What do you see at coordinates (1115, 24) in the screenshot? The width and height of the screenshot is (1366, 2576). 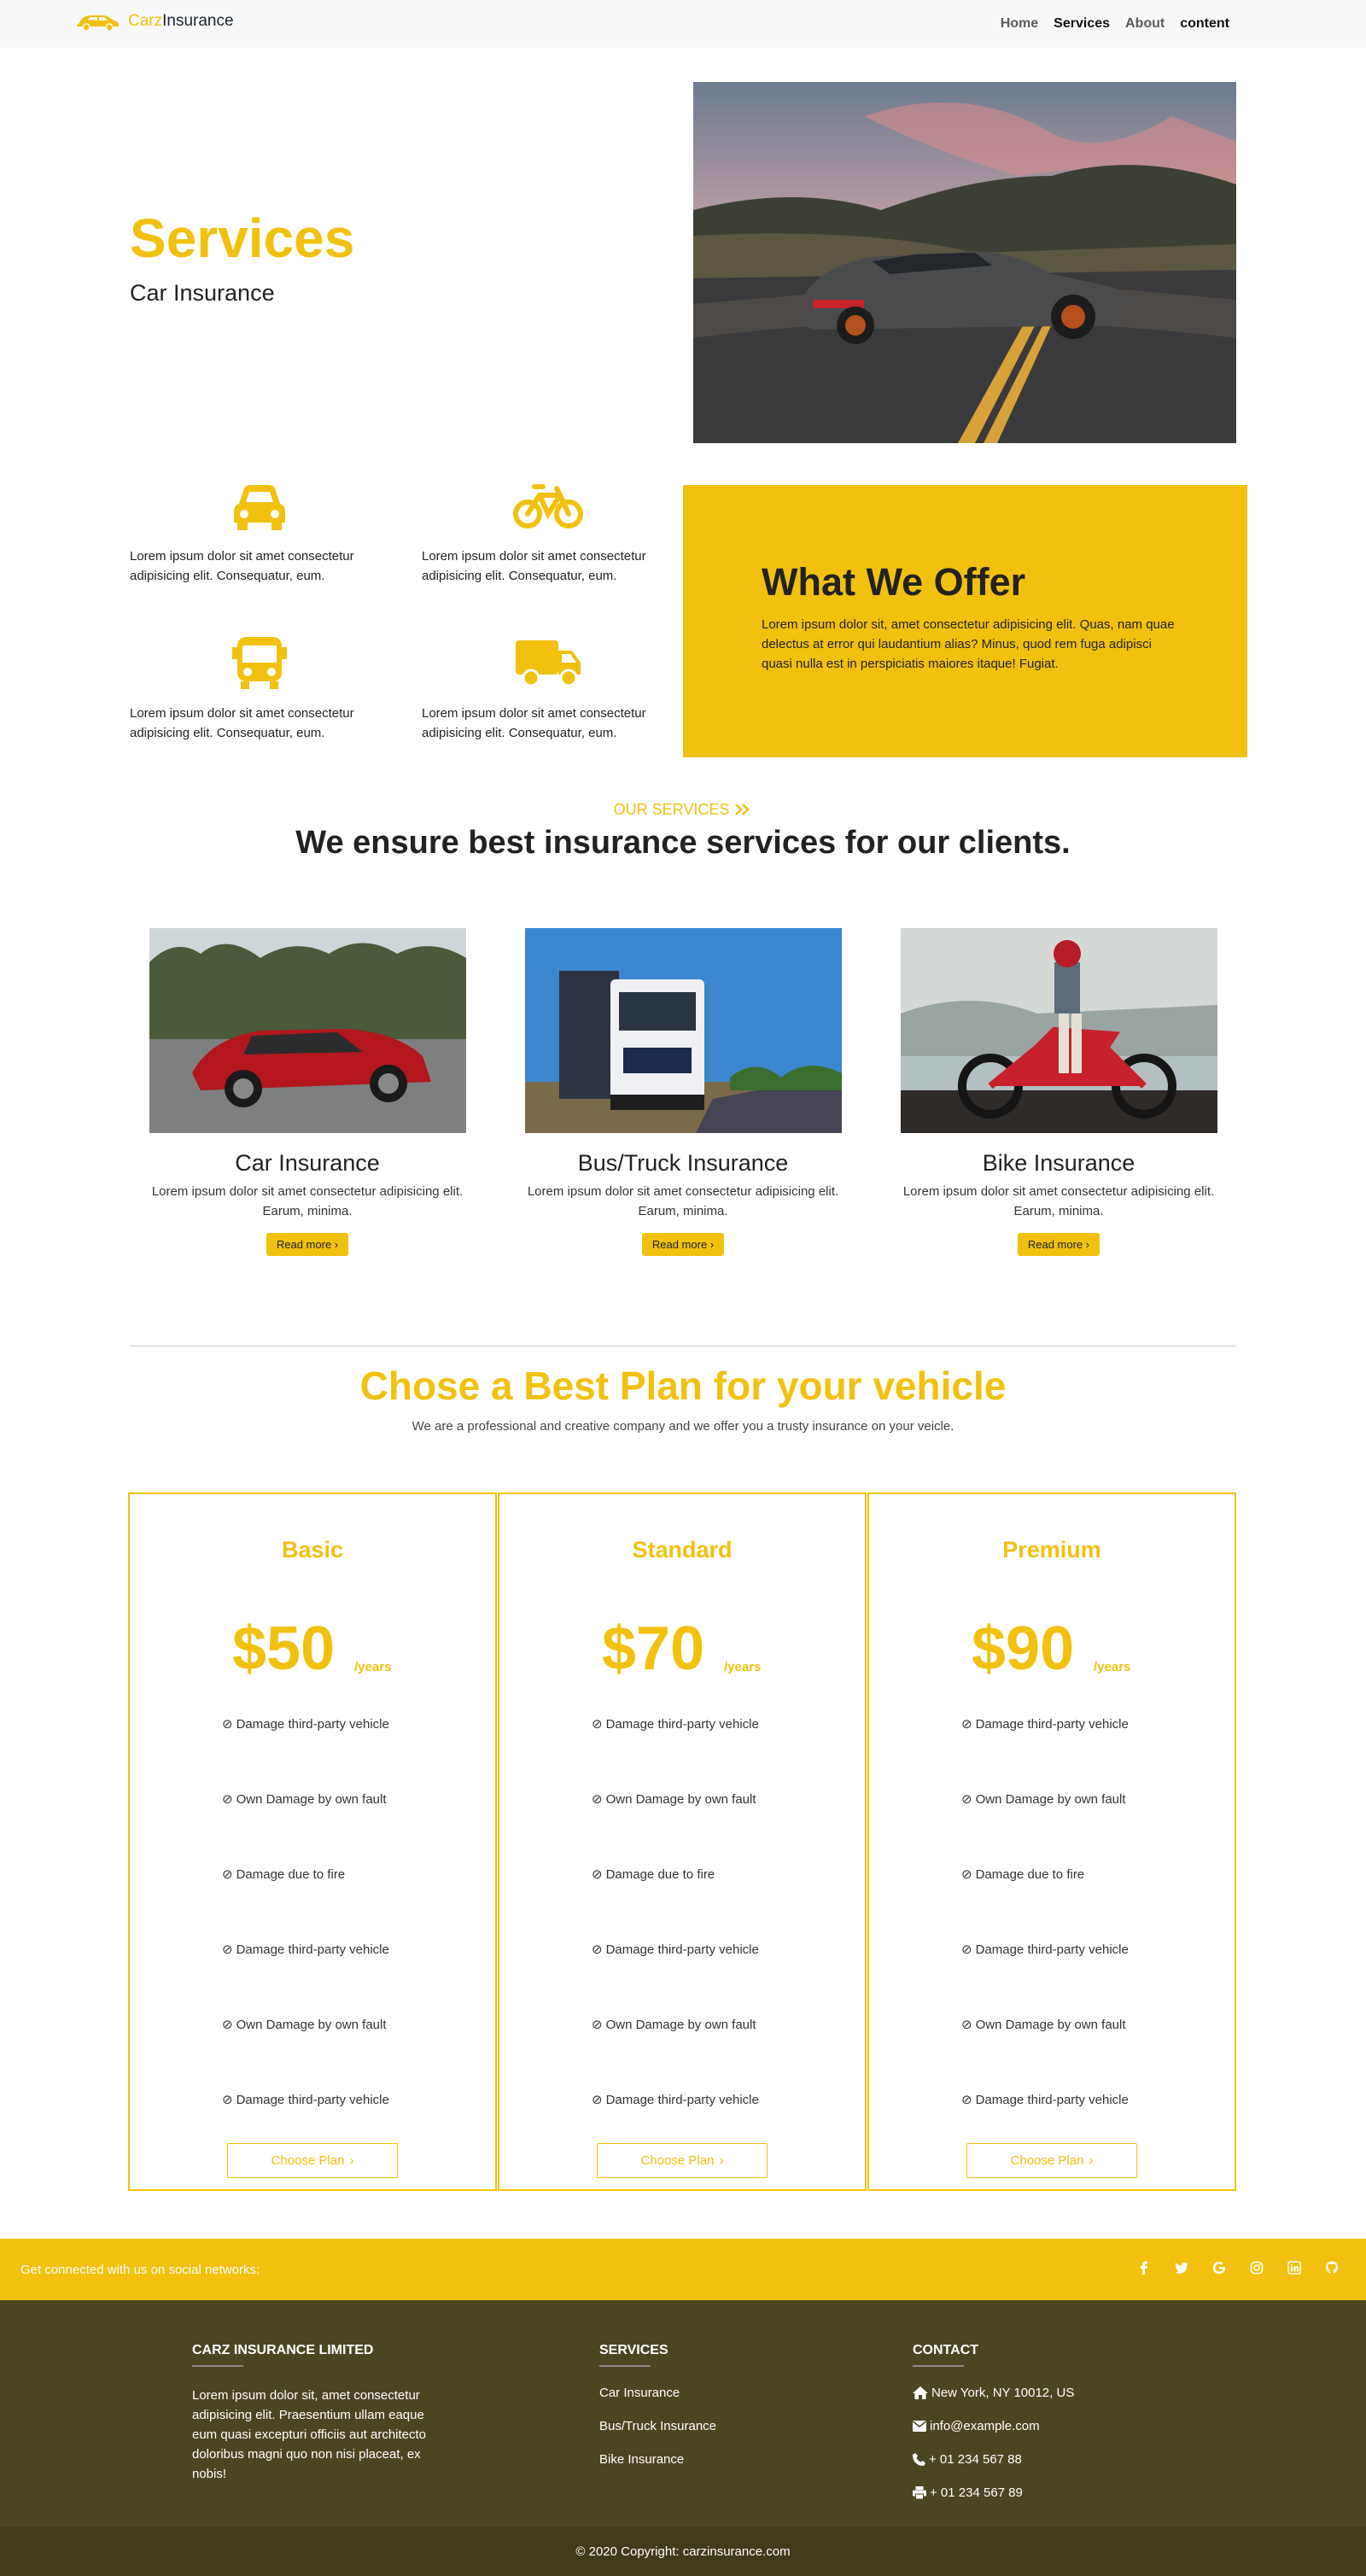 I see `nav-links: Home Services About content` at bounding box center [1115, 24].